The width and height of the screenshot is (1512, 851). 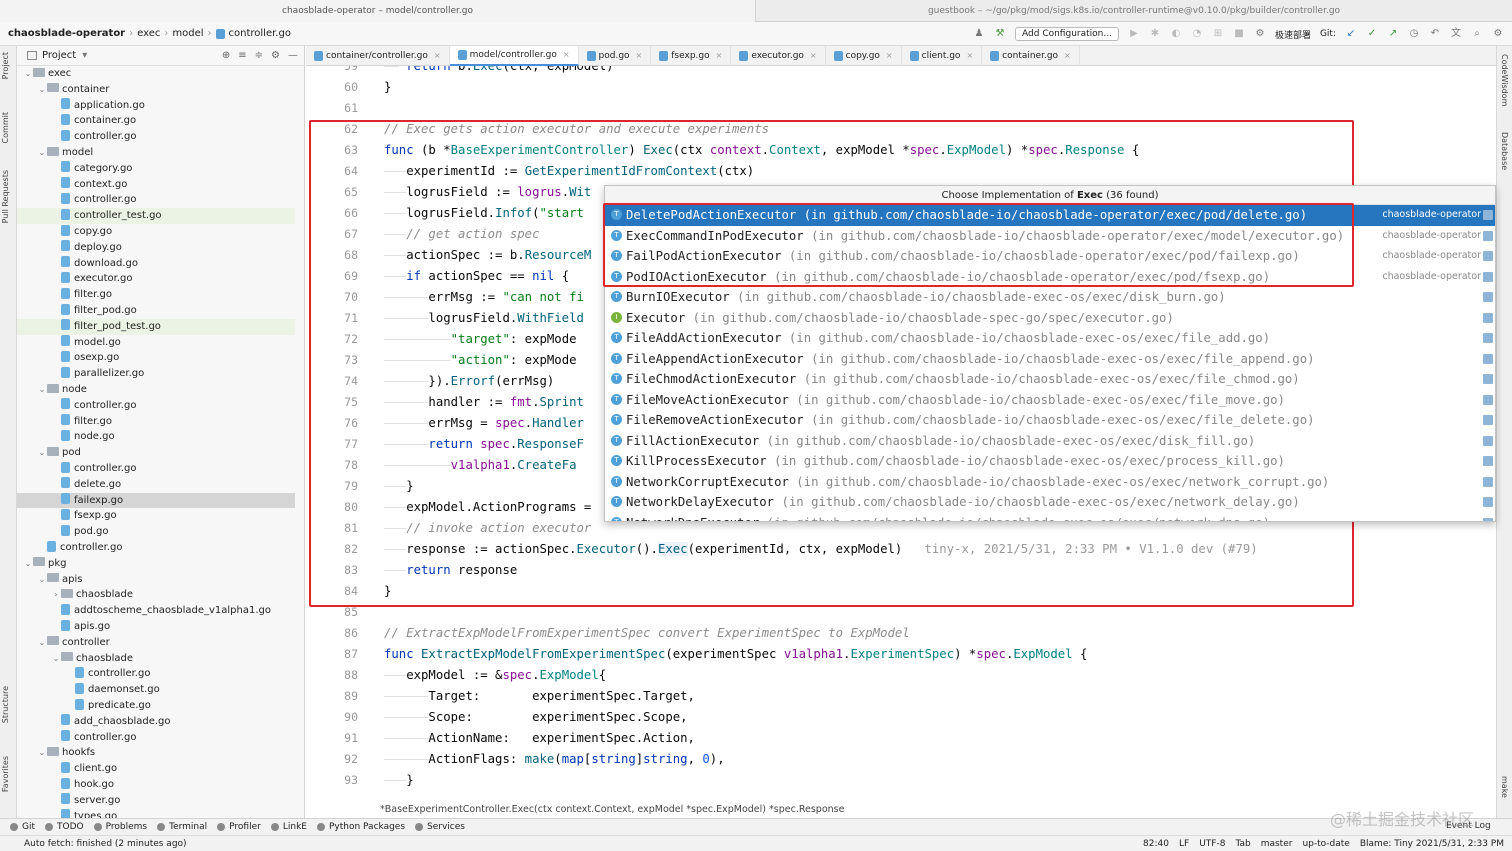 What do you see at coordinates (156, 279) in the screenshot?
I see `tree-file: executor.go` at bounding box center [156, 279].